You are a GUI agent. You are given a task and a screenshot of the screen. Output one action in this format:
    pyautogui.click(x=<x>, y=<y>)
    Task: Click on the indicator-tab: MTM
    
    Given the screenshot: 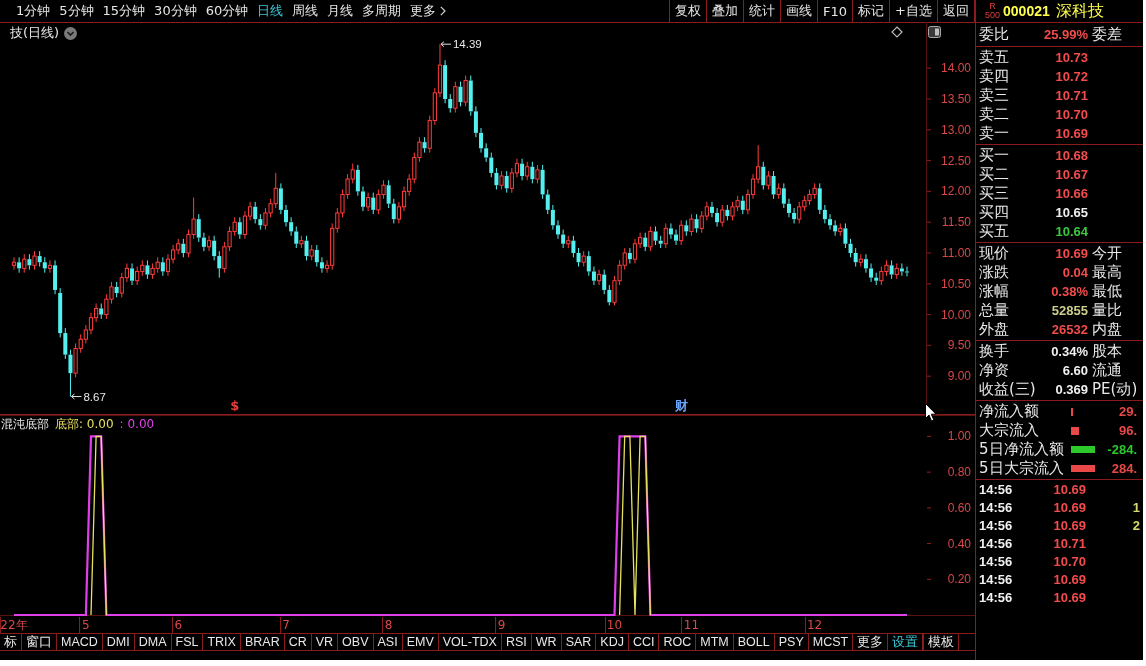 What is the action you would take?
    pyautogui.click(x=715, y=642)
    